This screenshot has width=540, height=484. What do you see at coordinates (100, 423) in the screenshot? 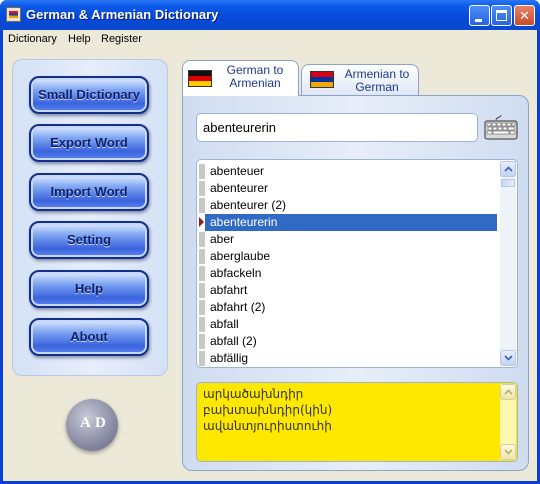
I see `logo-letter-d: D` at bounding box center [100, 423].